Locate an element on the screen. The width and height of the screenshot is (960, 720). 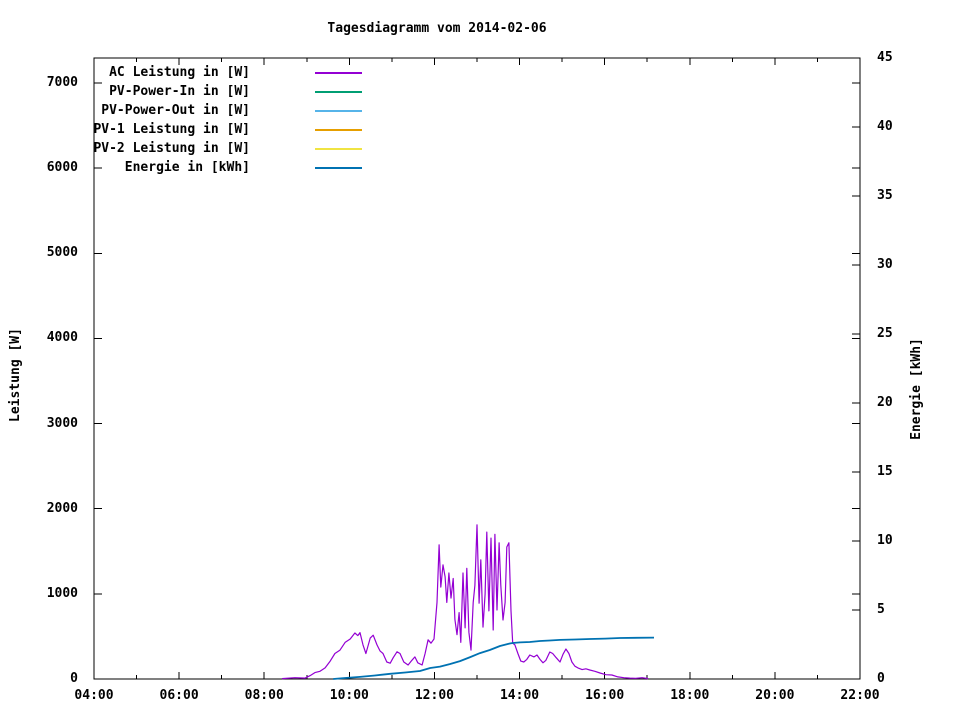
left-axis-tick-label: 5000 is located at coordinates (62, 253).